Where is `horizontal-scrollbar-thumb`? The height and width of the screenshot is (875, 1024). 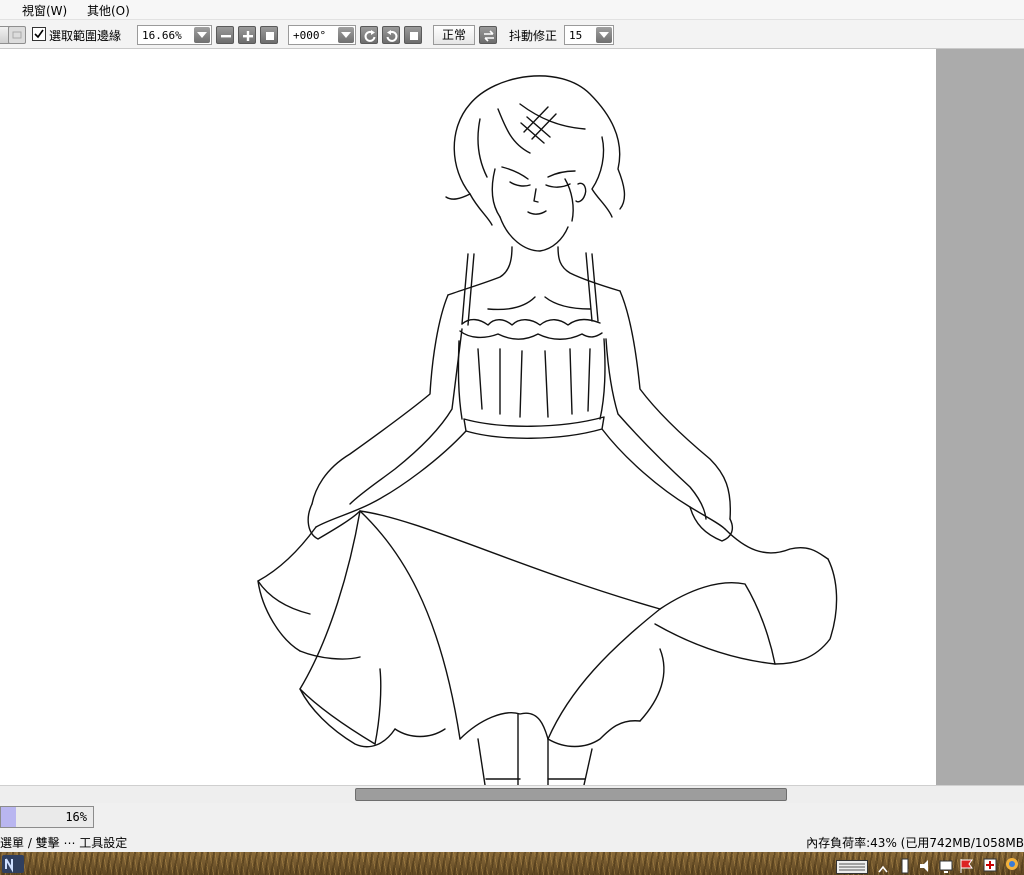 horizontal-scrollbar-thumb is located at coordinates (571, 794).